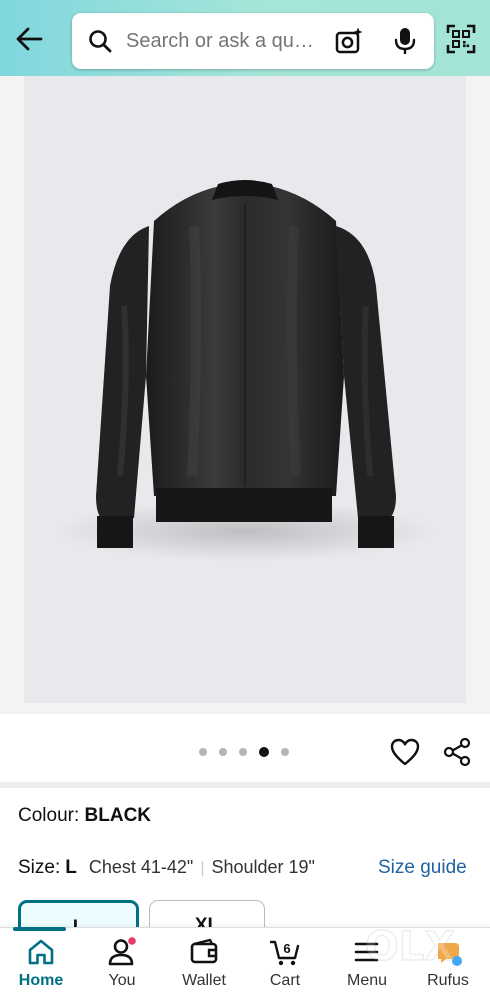 Image resolution: width=490 pixels, height=998 pixels. I want to click on qr-scanner-icon, so click(461, 39).